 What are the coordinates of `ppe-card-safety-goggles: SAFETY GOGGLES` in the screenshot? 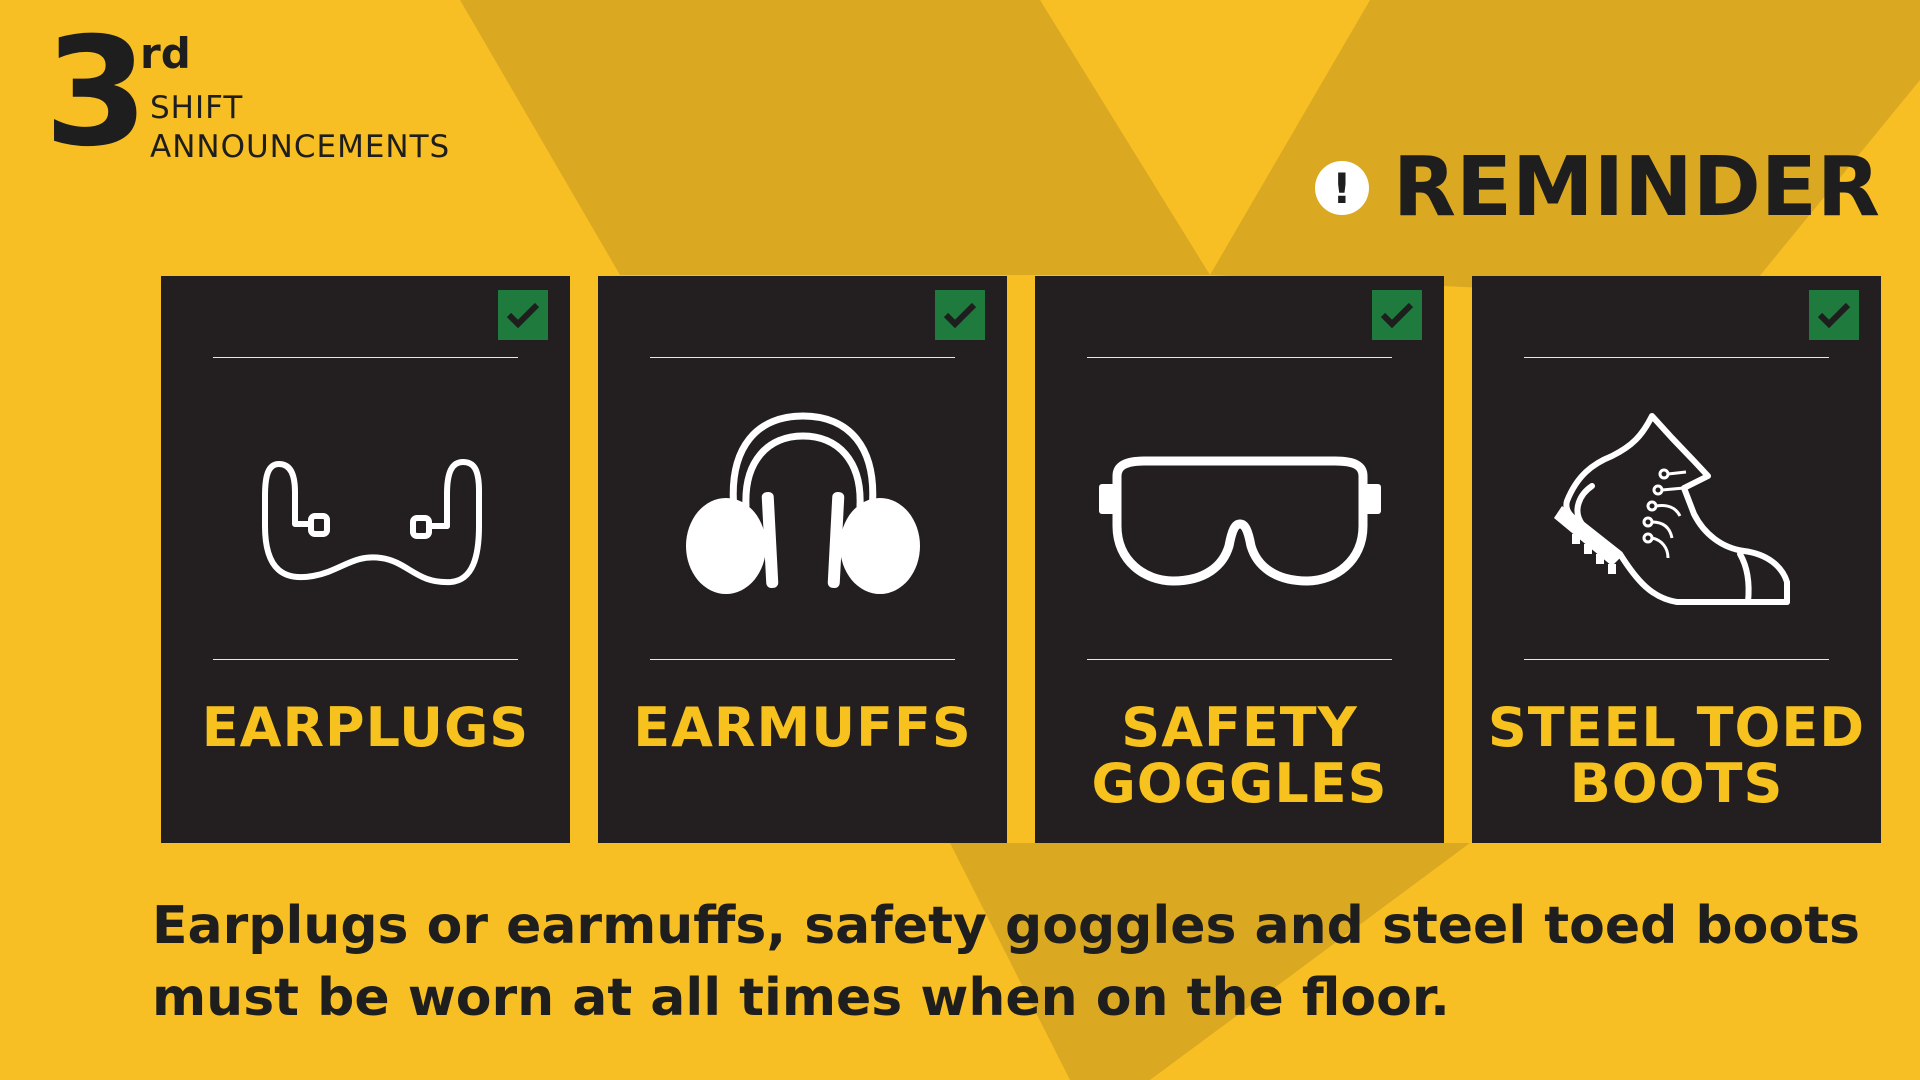 It's located at (1239, 559).